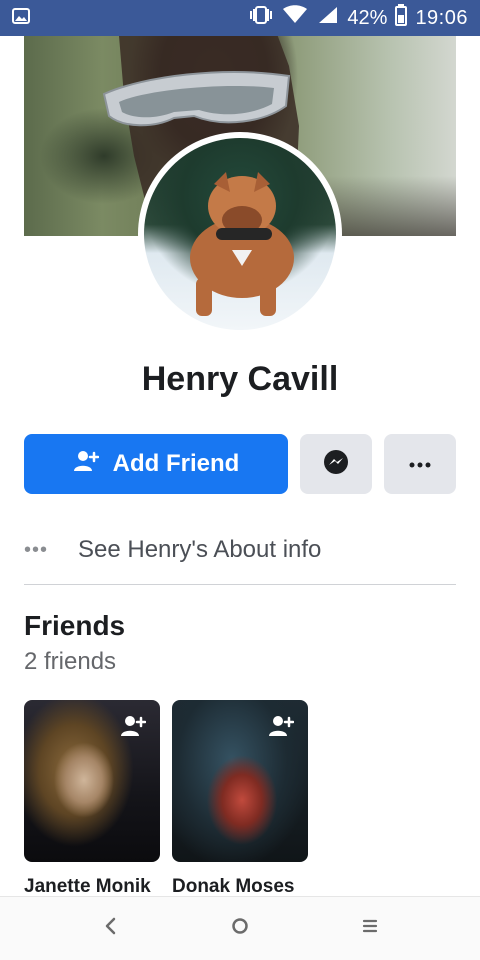  What do you see at coordinates (36, 549) in the screenshot?
I see `ellipsis-icon: •••` at bounding box center [36, 549].